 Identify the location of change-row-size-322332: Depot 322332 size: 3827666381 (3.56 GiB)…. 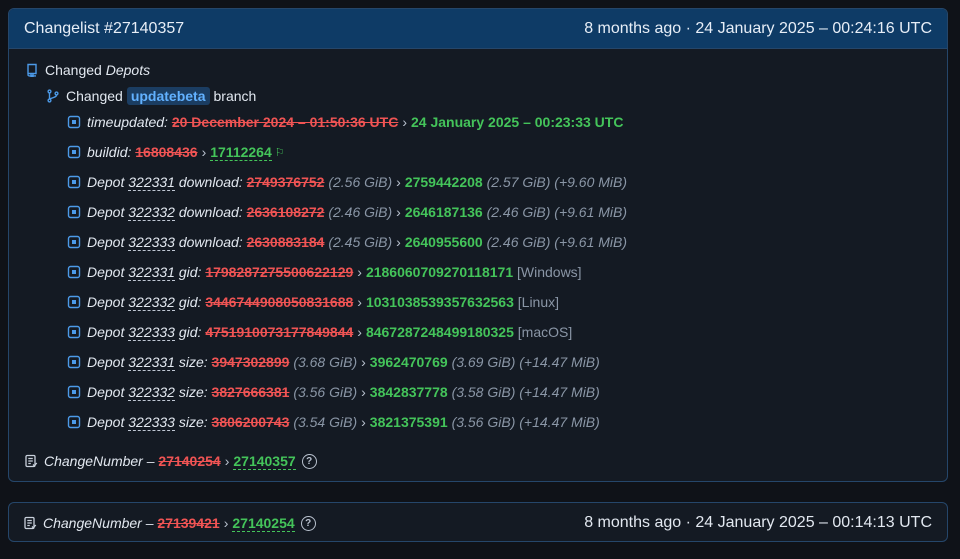
(333, 392).